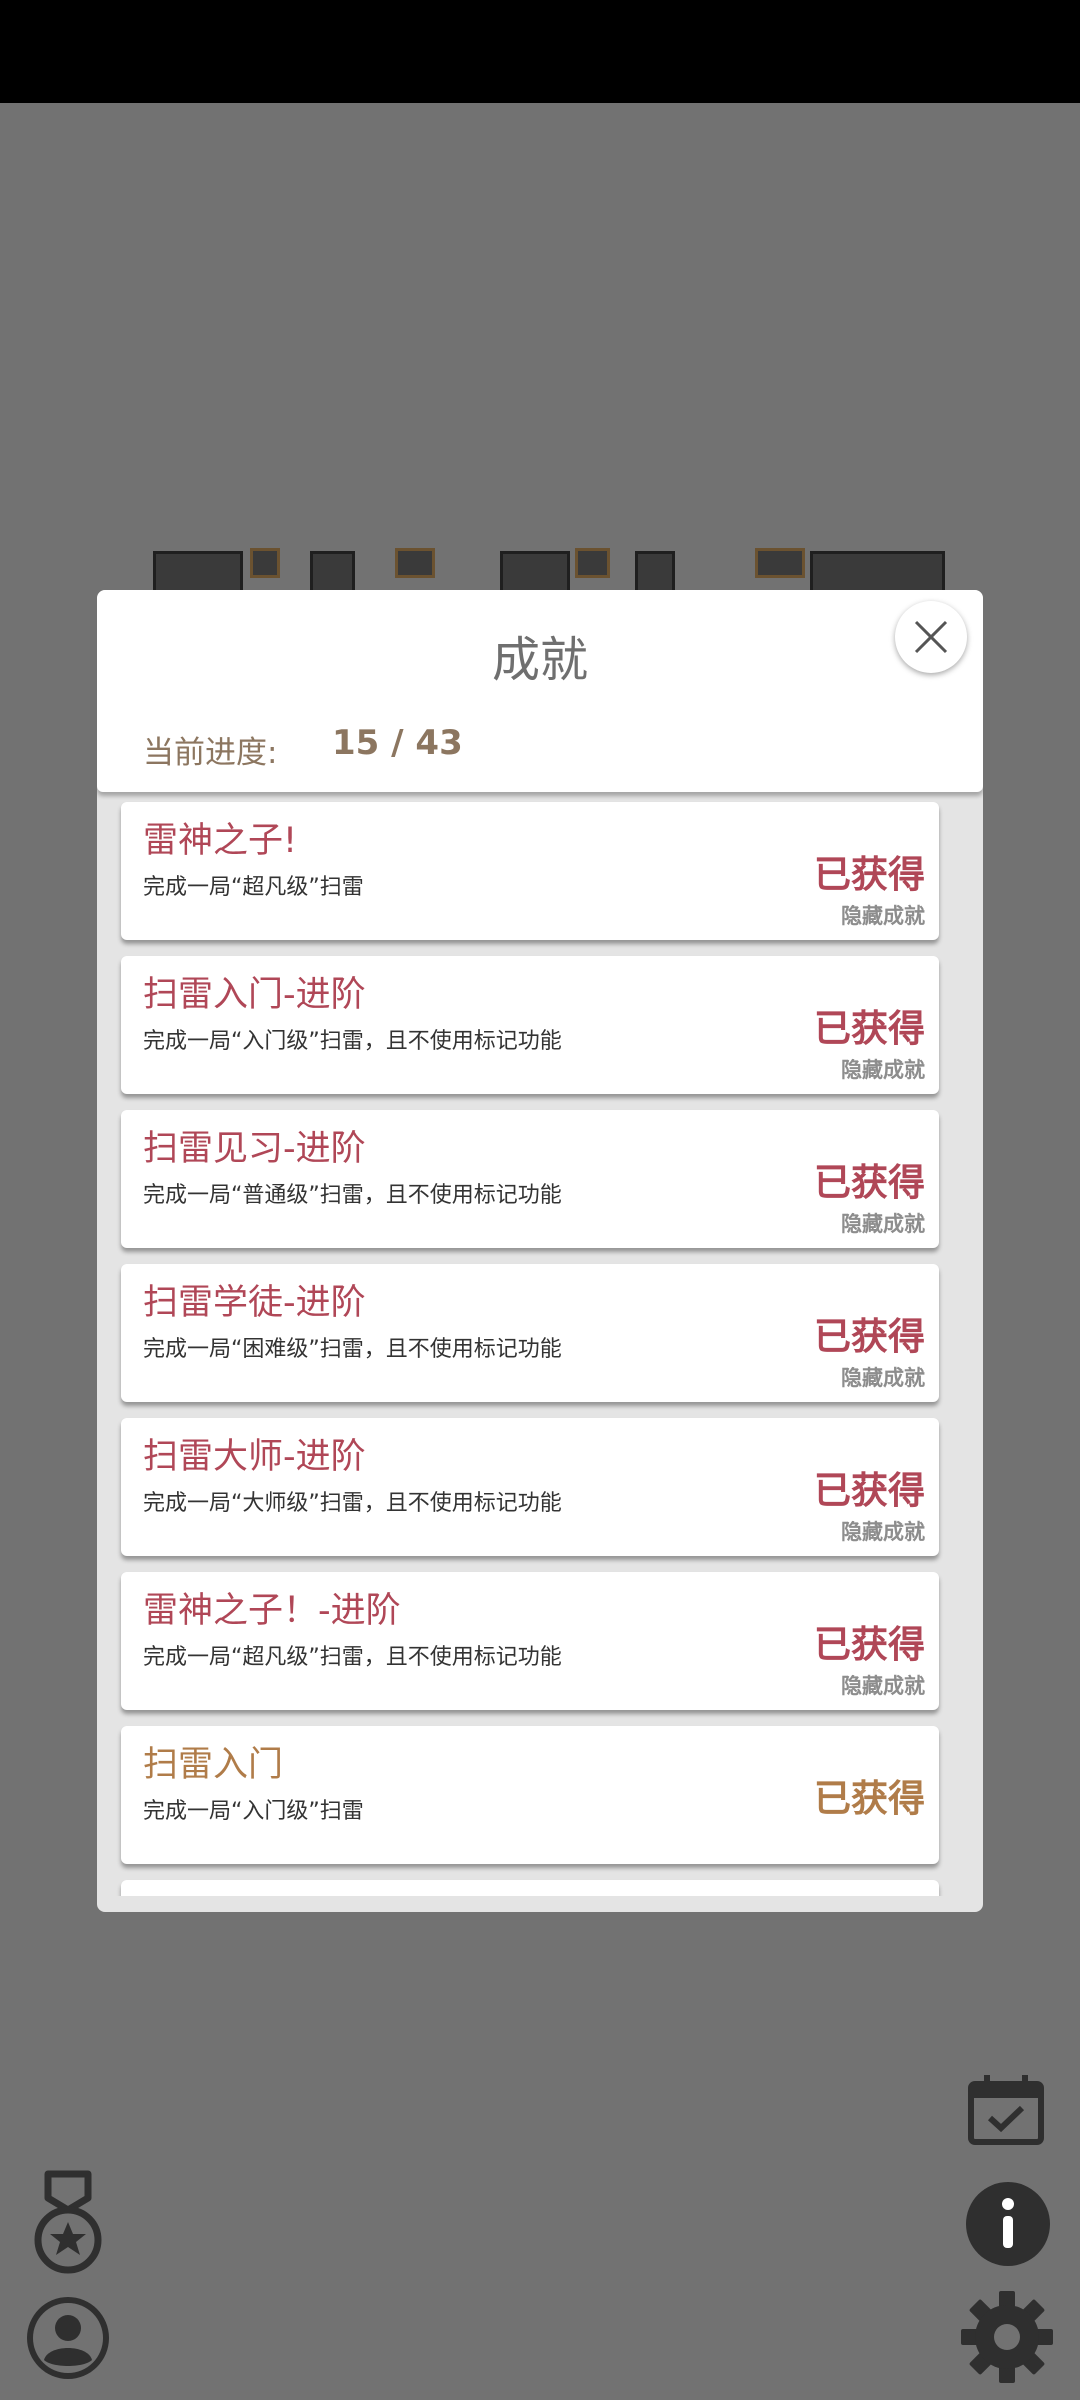  I want to click on achievement-title: 扫雷见习-进阶, so click(254, 1149).